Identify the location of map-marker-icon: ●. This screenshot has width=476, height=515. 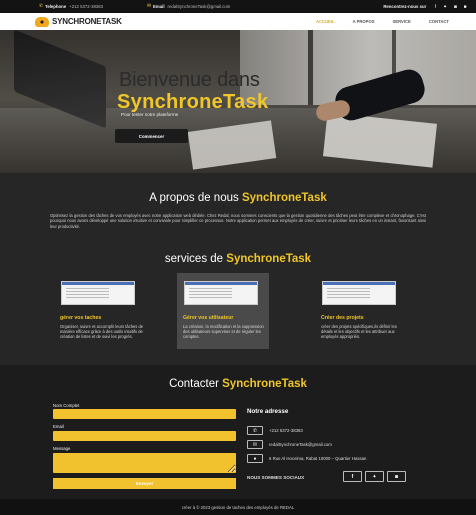
(255, 458).